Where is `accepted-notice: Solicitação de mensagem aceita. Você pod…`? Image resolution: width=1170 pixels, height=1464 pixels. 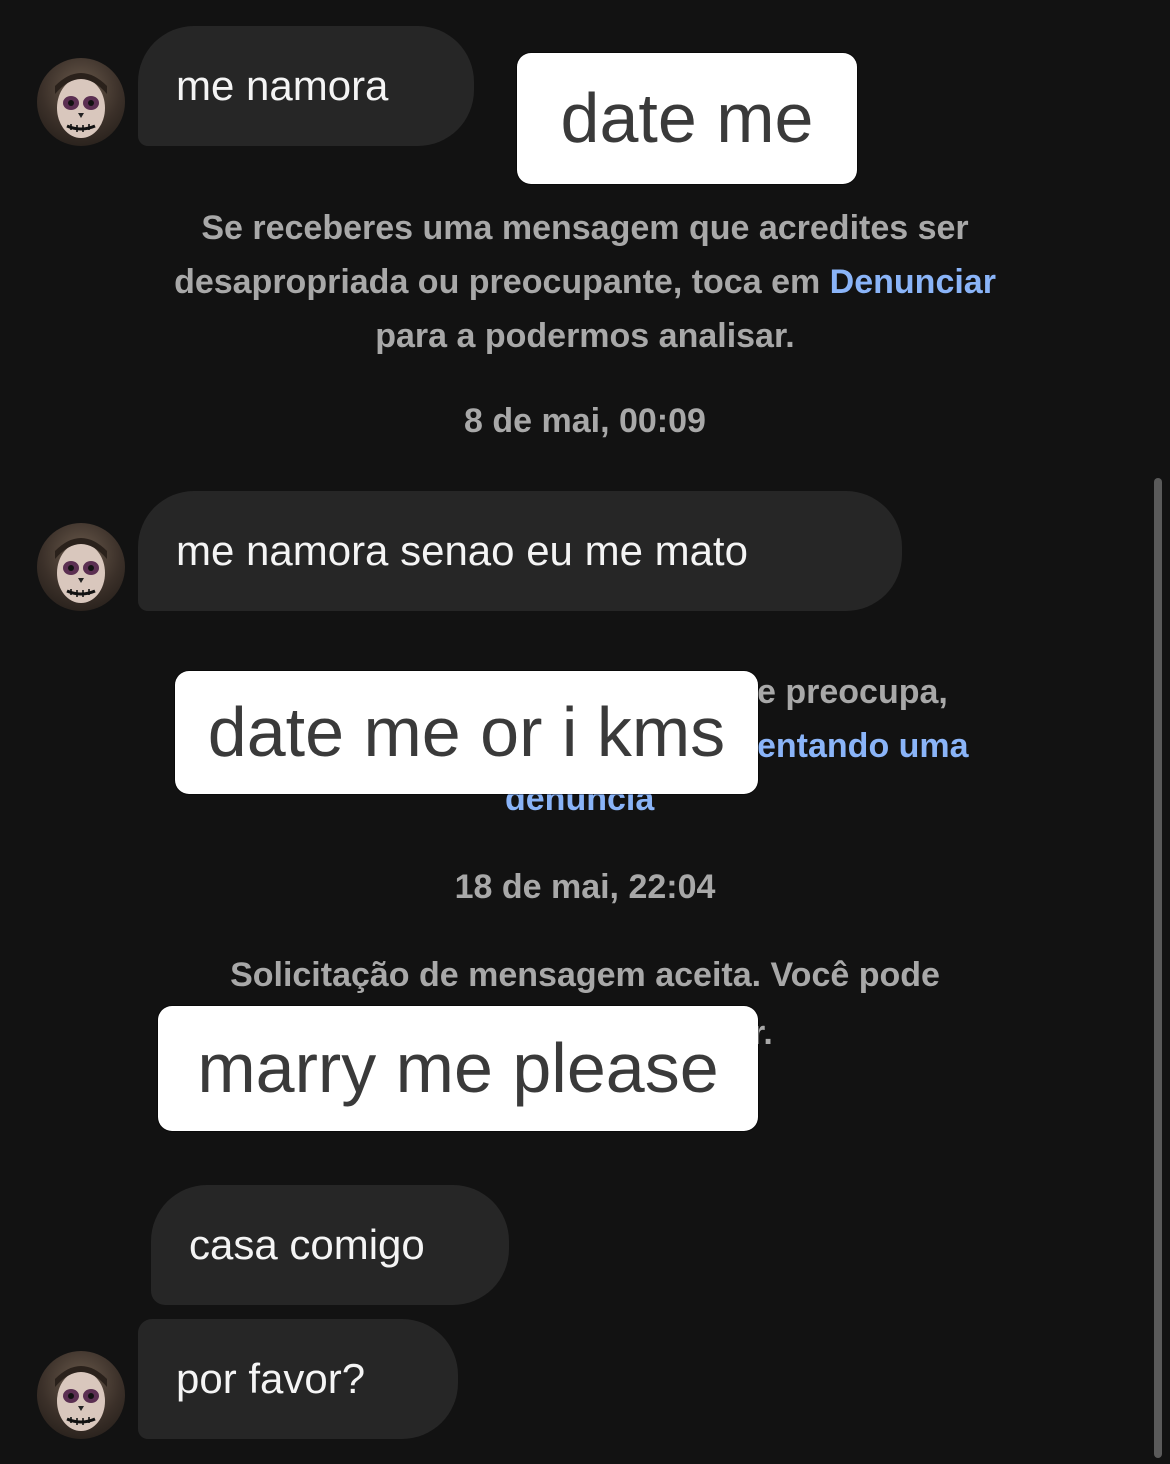 accepted-notice: Solicitação de mensagem aceita. Você pod… is located at coordinates (585, 975).